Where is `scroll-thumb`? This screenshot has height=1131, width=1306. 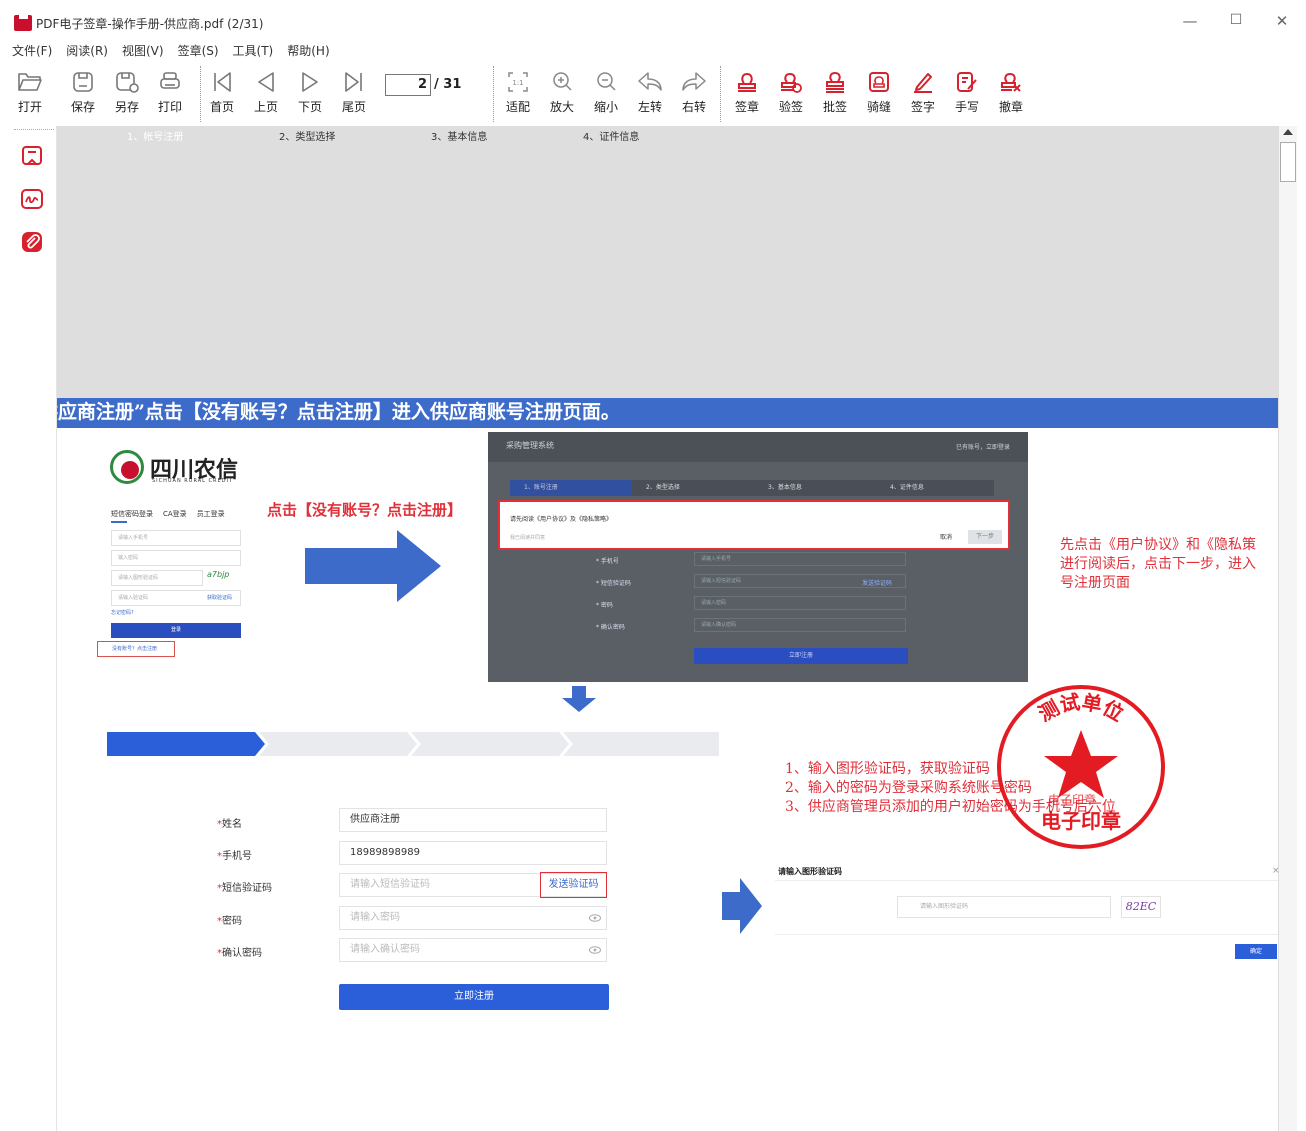 scroll-thumb is located at coordinates (1288, 162).